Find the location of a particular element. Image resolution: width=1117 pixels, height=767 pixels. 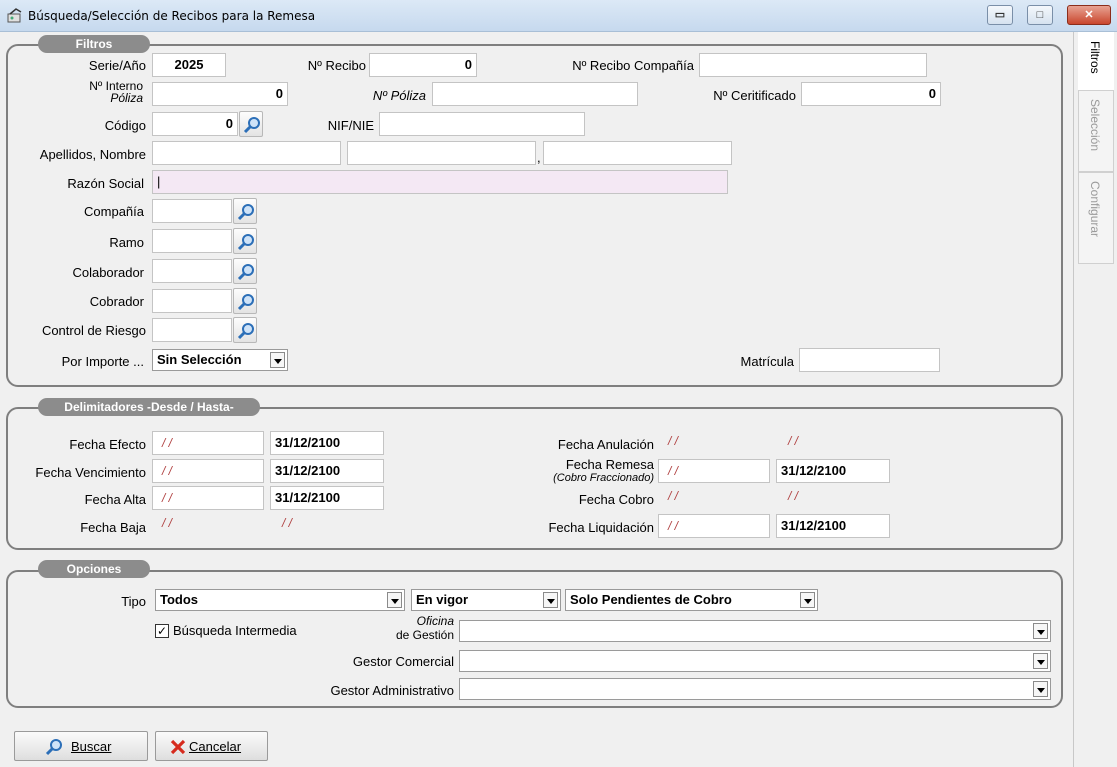

cancelar-label: Cancelar is located at coordinates (215, 746).